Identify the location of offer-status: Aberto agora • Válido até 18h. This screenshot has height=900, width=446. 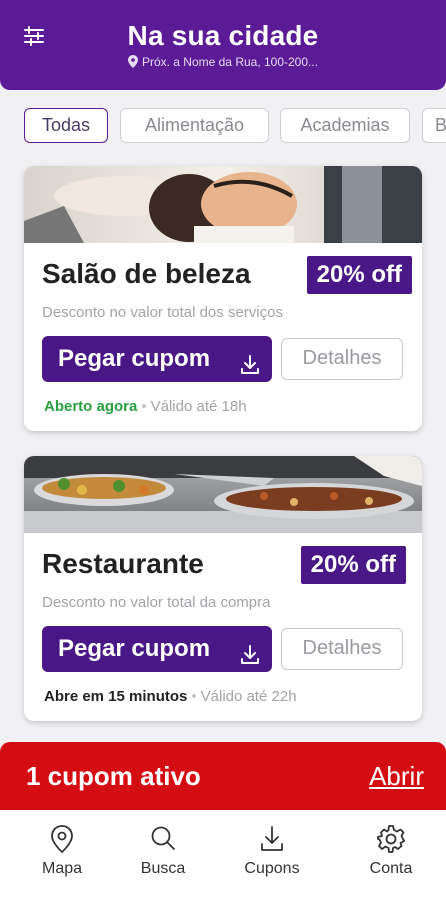
(145, 406).